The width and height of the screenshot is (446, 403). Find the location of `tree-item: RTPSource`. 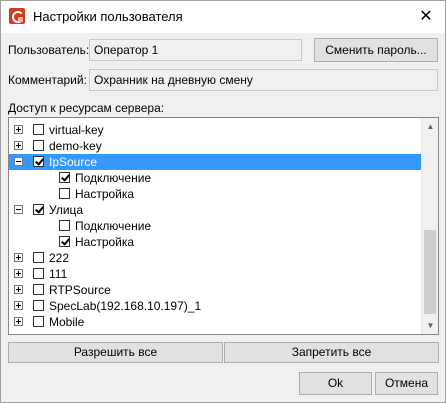

tree-item: RTPSource is located at coordinates (215, 290).